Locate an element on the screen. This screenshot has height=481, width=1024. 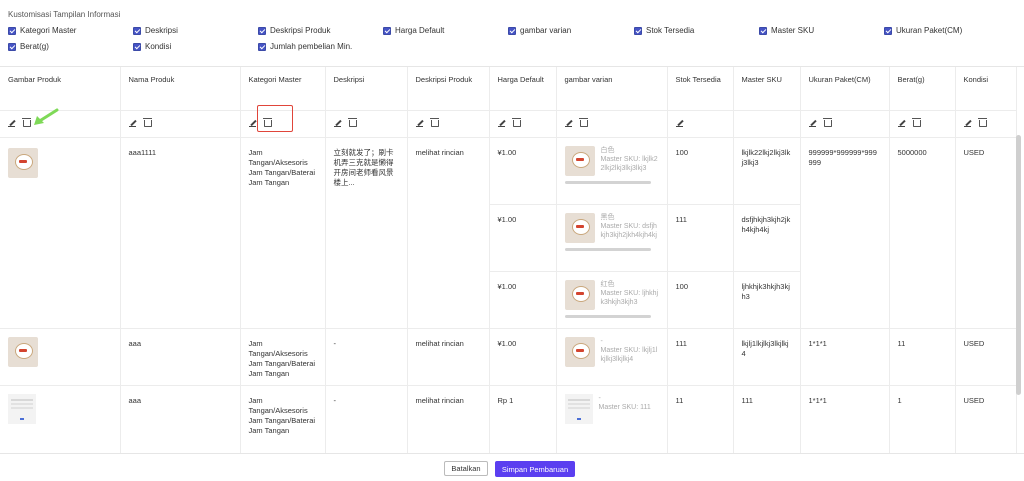
checkbox-kondisi: Kondisi is located at coordinates (152, 46).